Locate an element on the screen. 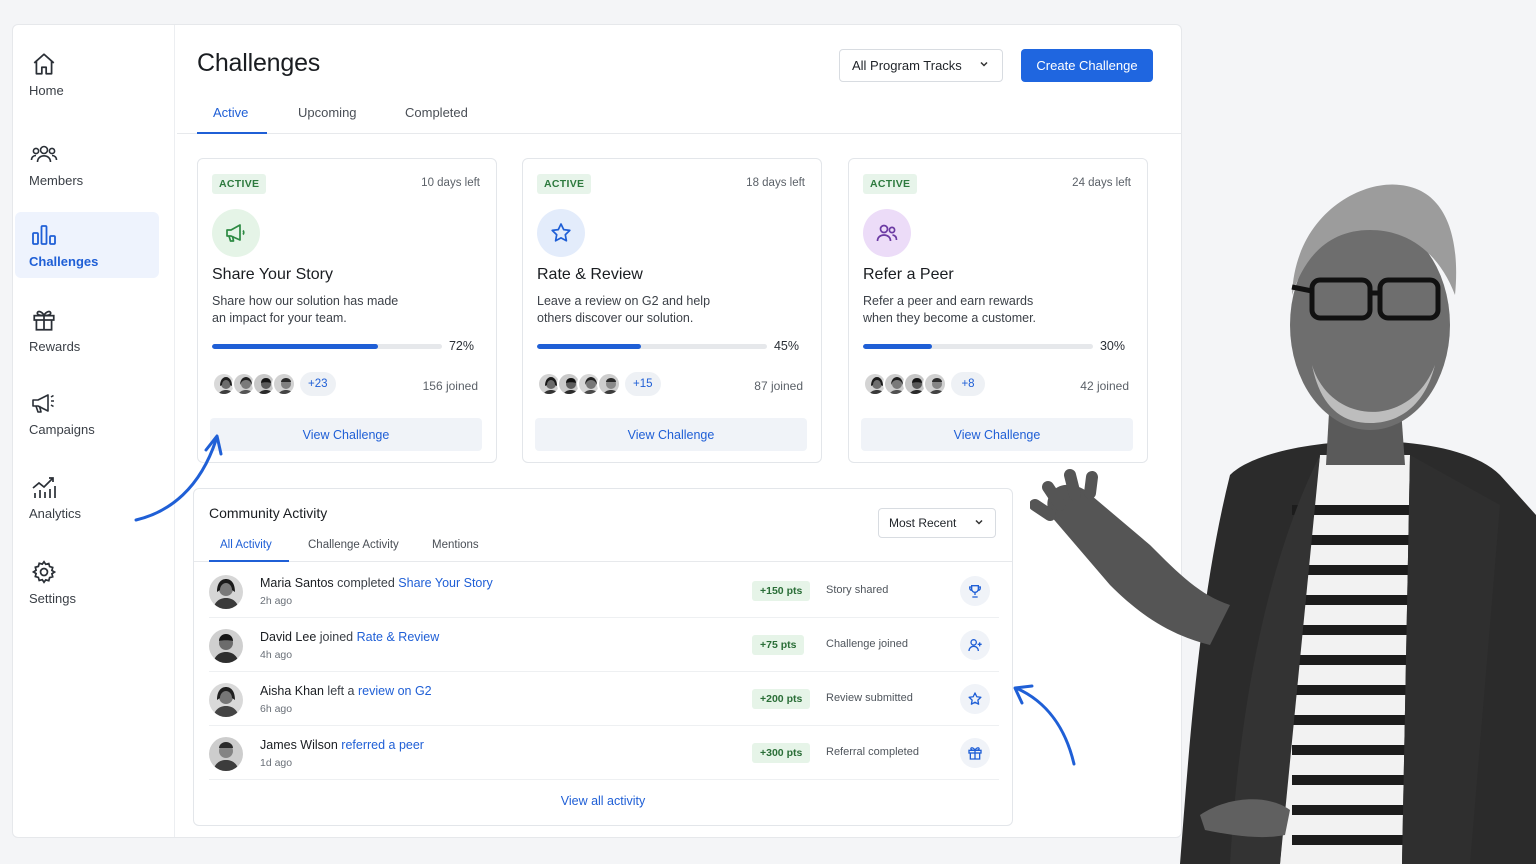 This screenshot has height=864, width=1536. more-participants-count: +8 is located at coordinates (968, 384).